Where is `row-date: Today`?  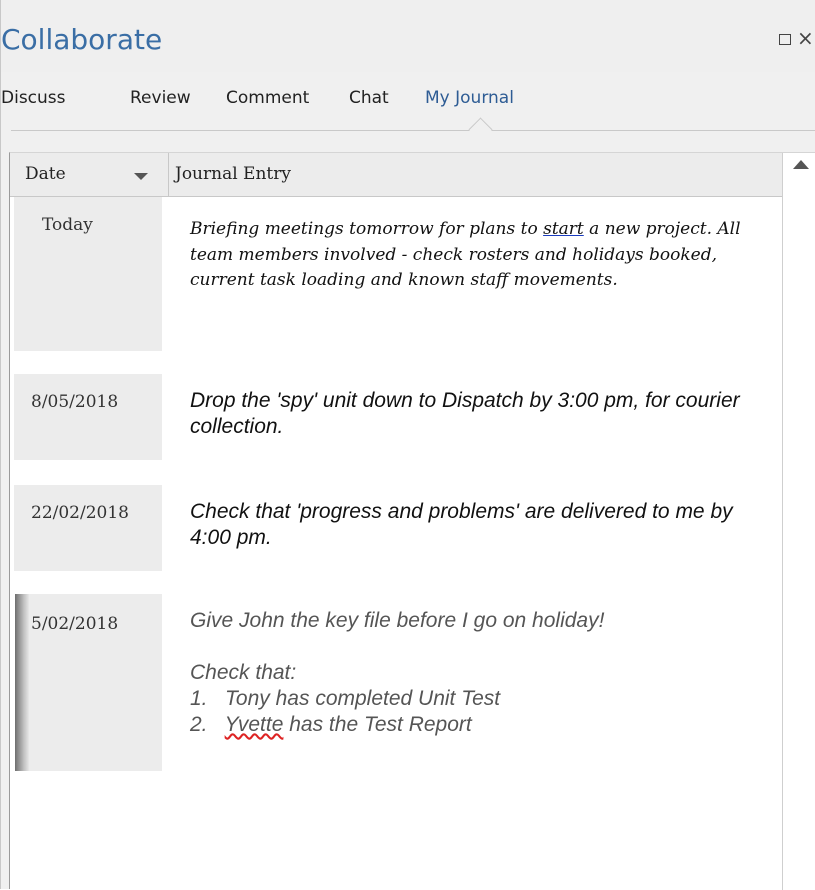 row-date: Today is located at coordinates (67, 225).